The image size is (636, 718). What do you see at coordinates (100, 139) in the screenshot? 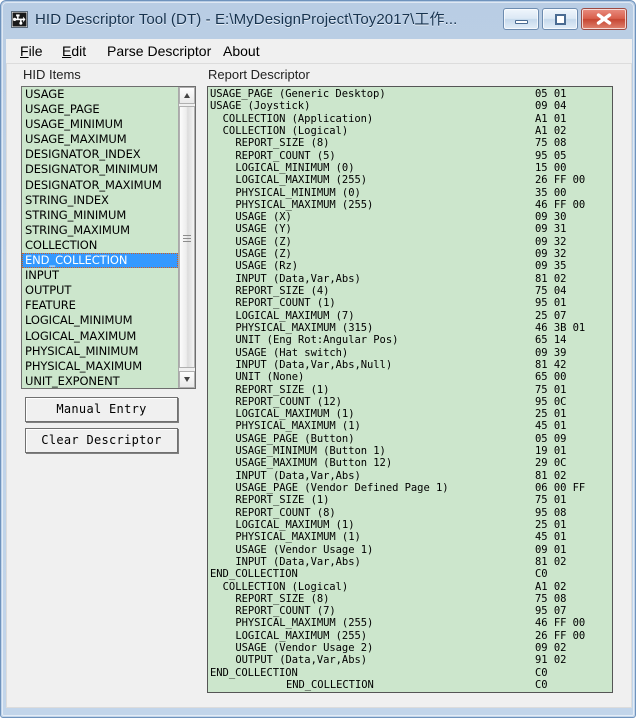
I see `hid-item-usage-maximum: USAGE_MAXIMUM` at bounding box center [100, 139].